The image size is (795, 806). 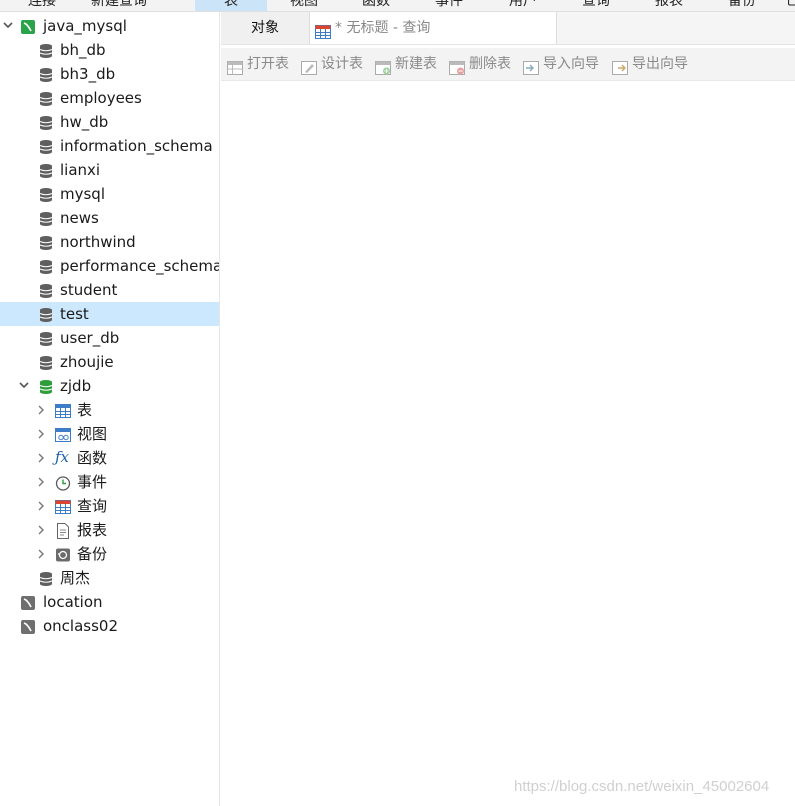 I want to click on tree-connection-onclass02: onclass02, so click(x=109, y=626).